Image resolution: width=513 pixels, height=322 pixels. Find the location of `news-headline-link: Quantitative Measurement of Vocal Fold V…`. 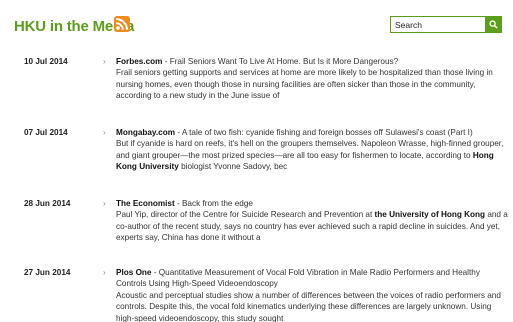

news-headline-link: Quantitative Measurement of Vocal Fold V… is located at coordinates (298, 278).